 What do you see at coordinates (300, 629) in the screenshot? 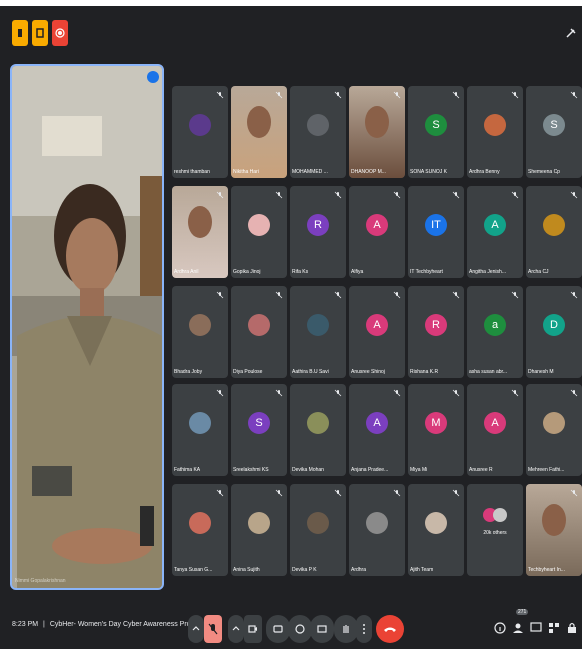
I see `emoji-button` at bounding box center [300, 629].